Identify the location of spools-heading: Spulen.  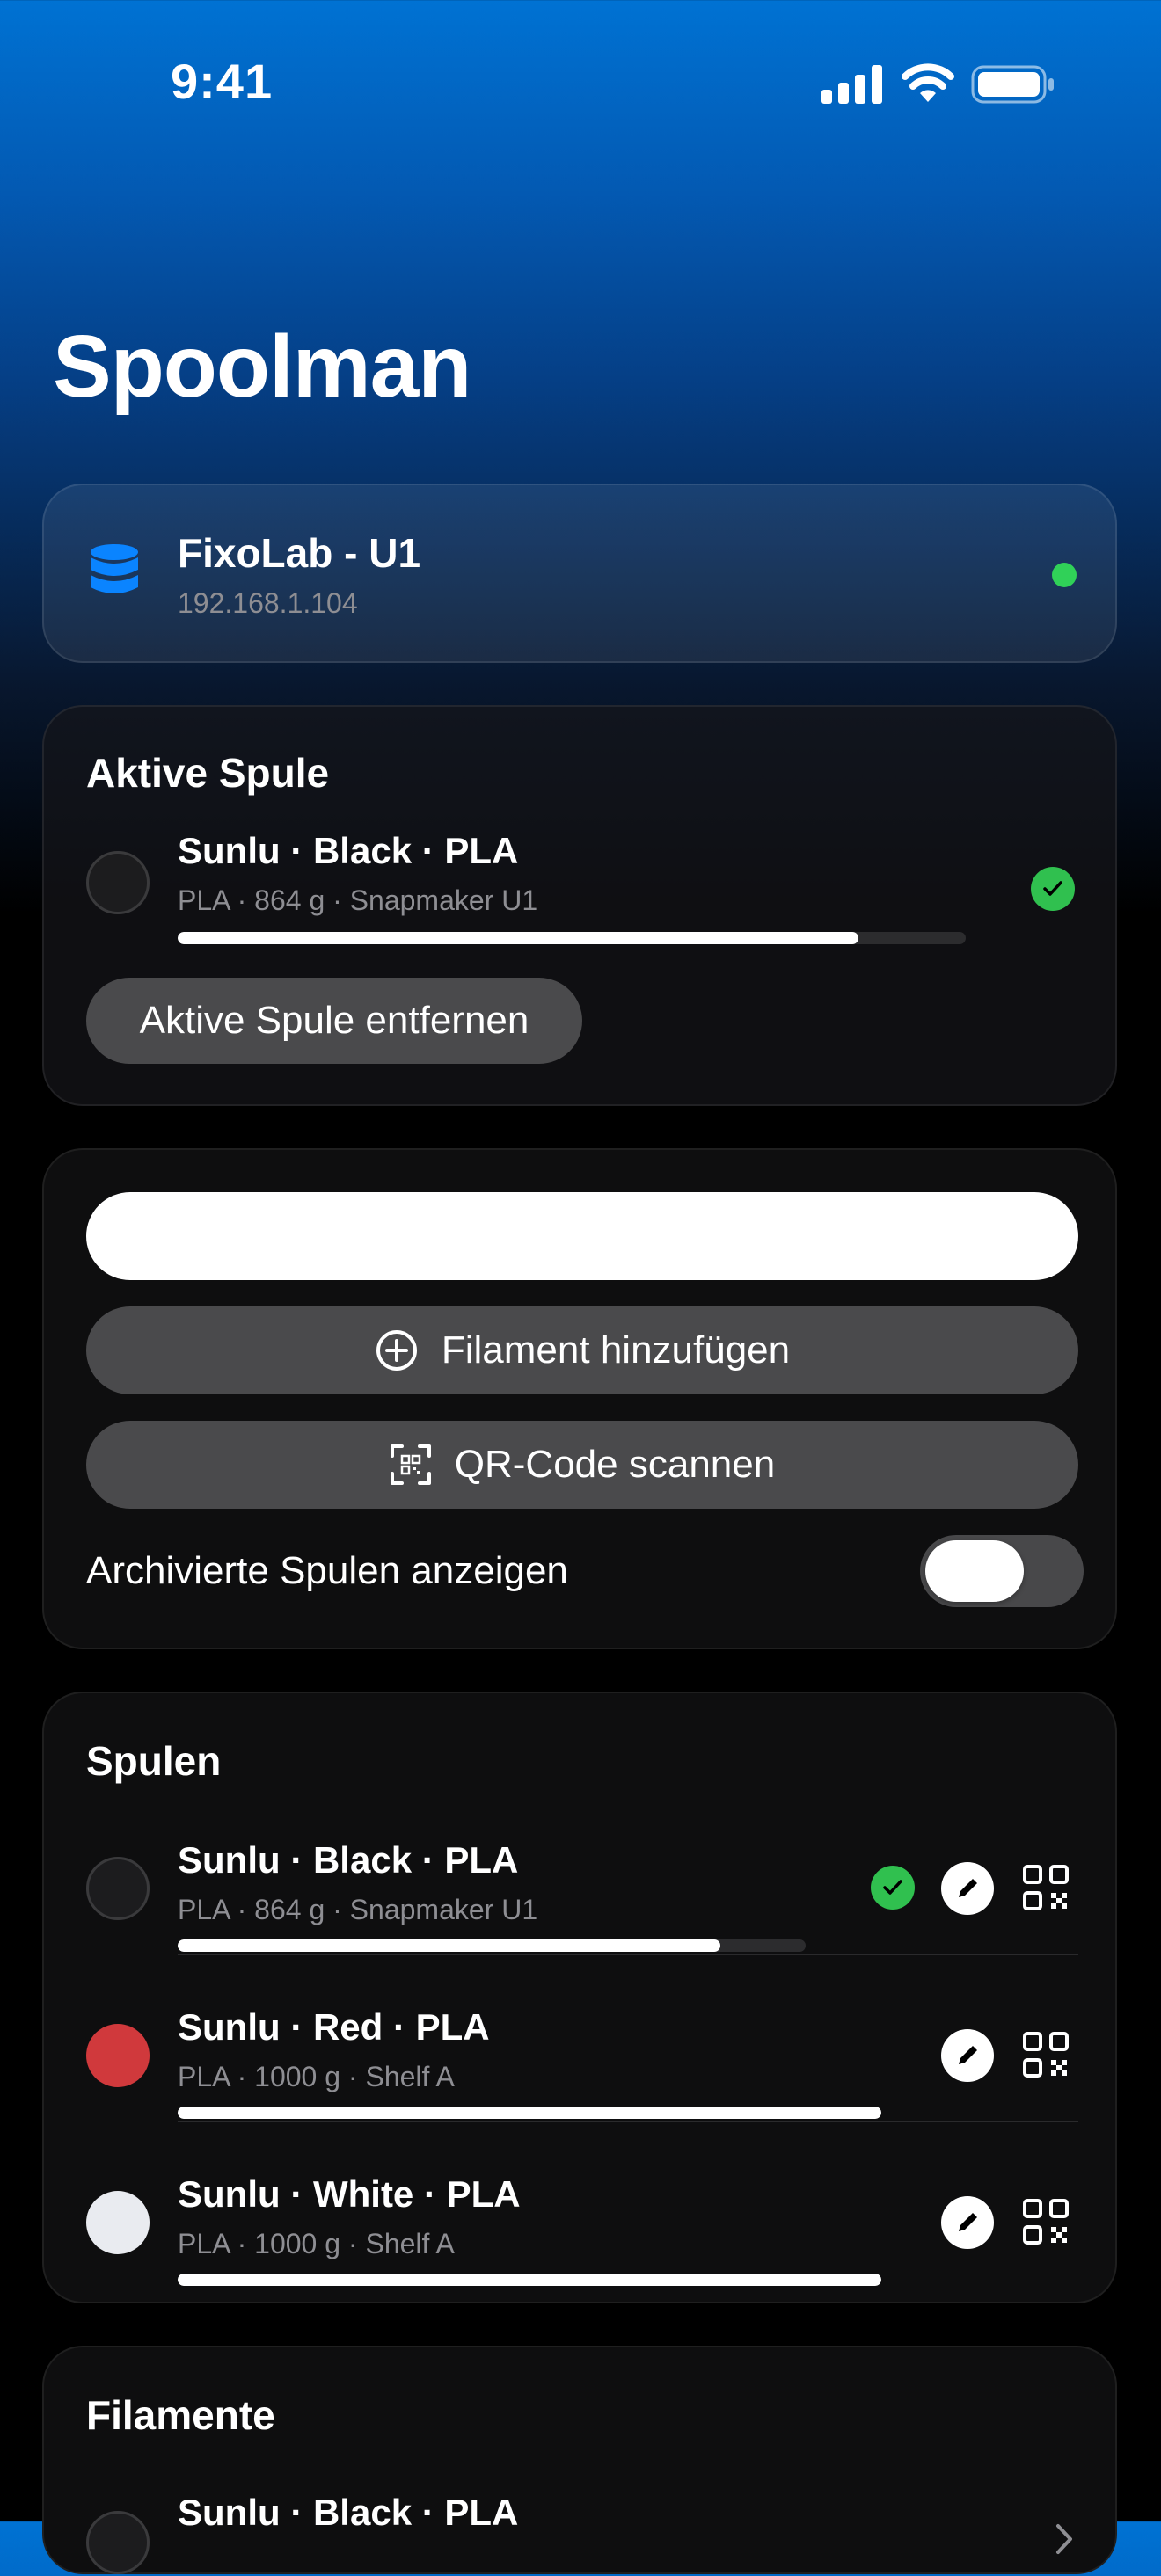
(154, 1761).